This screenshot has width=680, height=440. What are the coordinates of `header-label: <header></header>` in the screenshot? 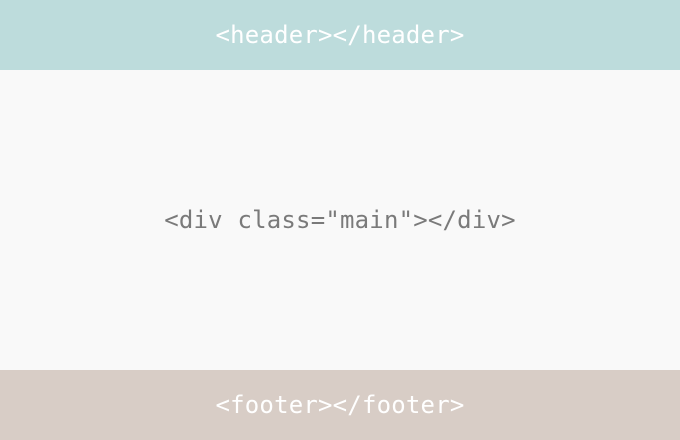 It's located at (340, 35).